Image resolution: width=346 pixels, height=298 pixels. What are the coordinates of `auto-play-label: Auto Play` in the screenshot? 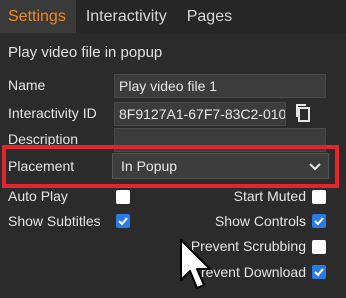 It's located at (38, 196).